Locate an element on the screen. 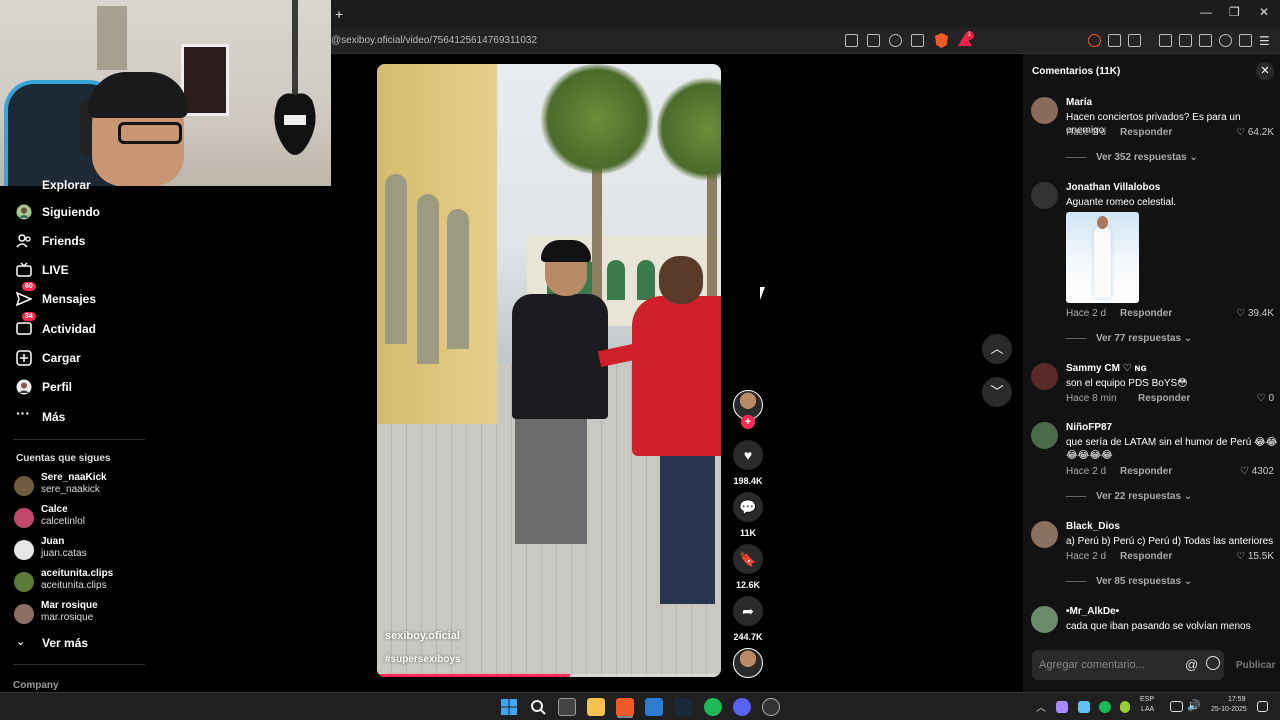 This screenshot has width=1280, height=720. follow-plus-icon: + is located at coordinates (748, 422).